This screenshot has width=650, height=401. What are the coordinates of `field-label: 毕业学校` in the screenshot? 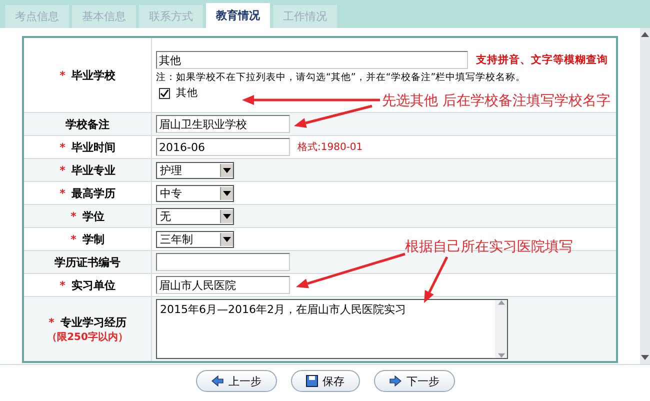 It's located at (93, 75).